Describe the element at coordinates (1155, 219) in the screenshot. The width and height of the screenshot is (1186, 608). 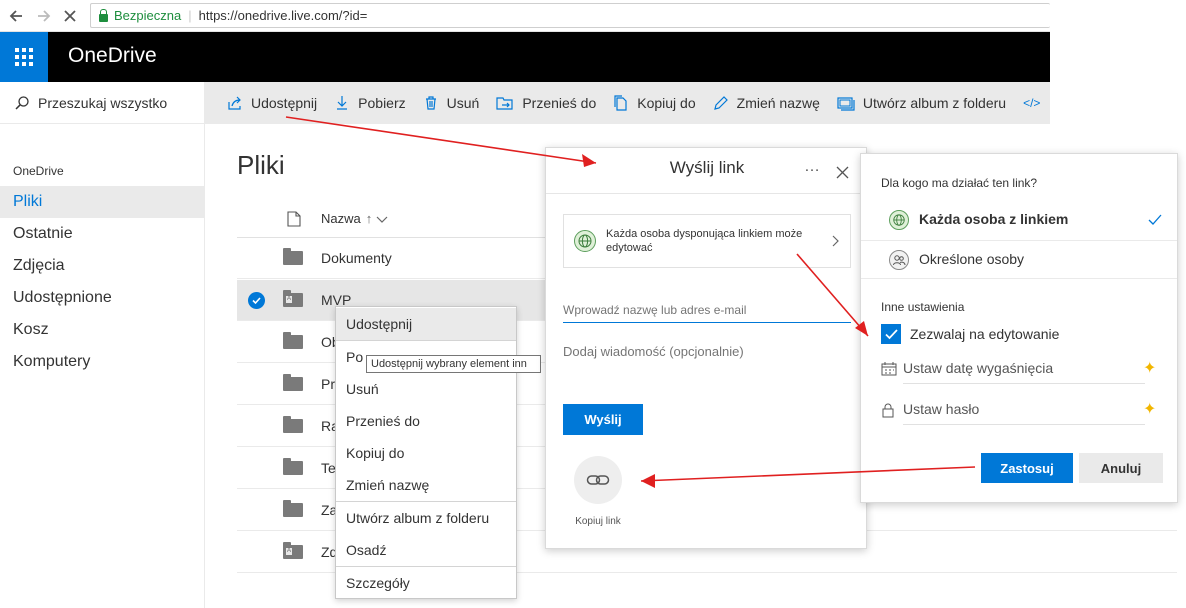
I see `checkmark-icon` at that location.